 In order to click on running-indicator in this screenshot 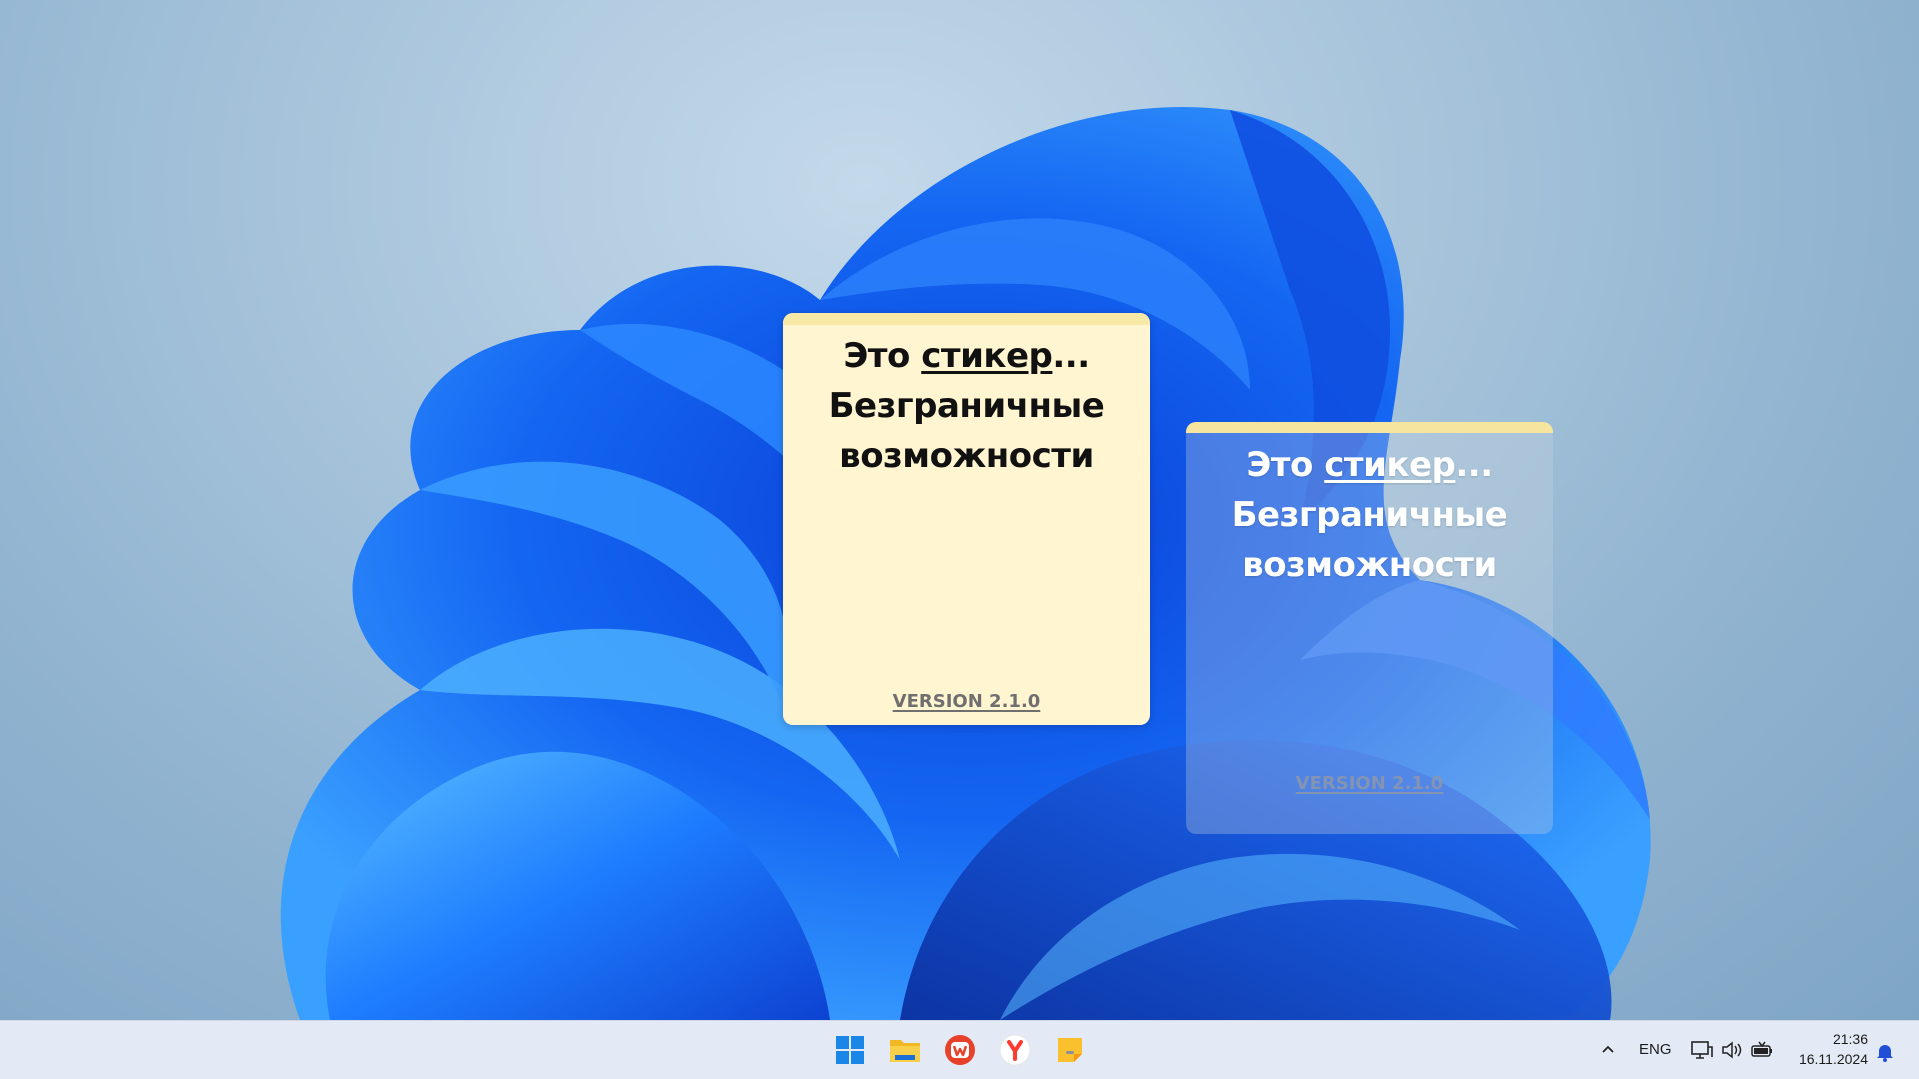, I will do `click(1070, 1052)`.